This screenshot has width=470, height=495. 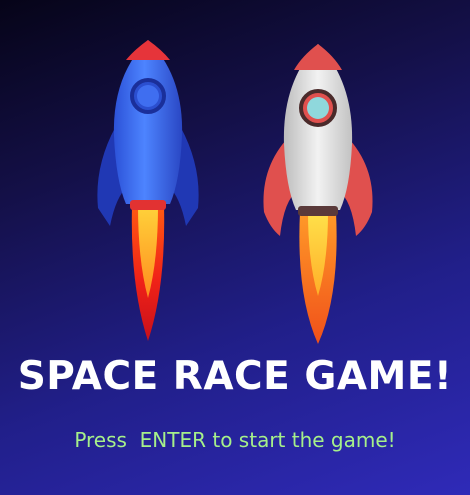 I want to click on blue-rocket, so click(x=148, y=190).